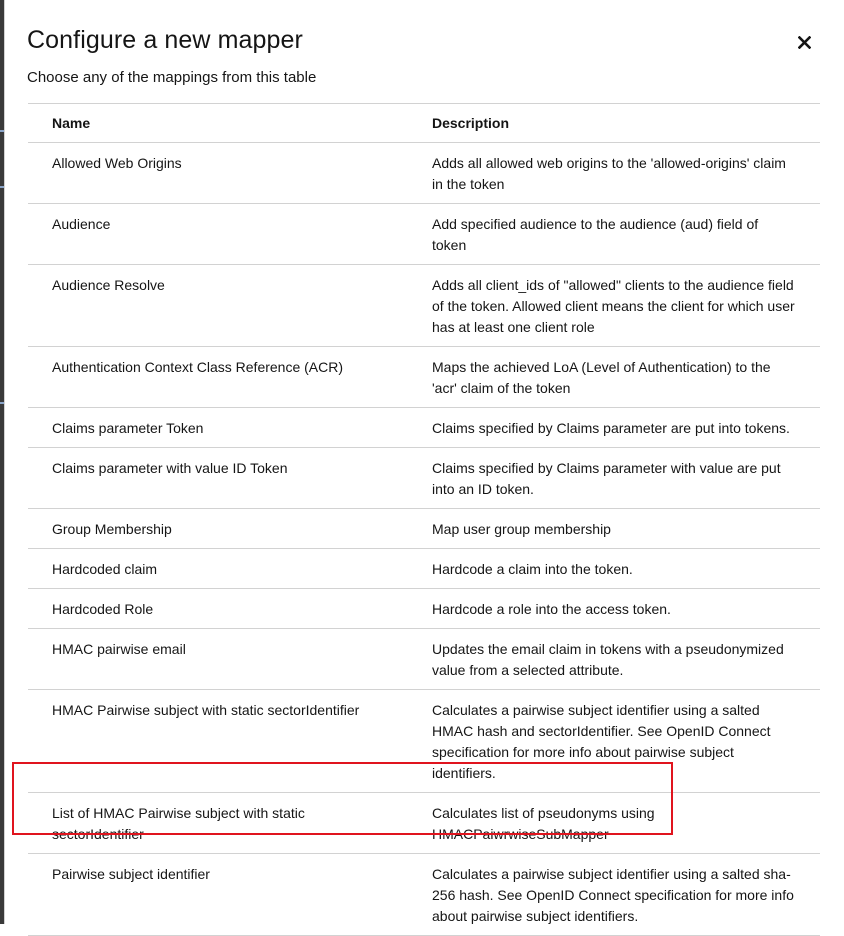 The height and width of the screenshot is (936, 844). I want to click on column-header-name: Name, so click(71, 123).